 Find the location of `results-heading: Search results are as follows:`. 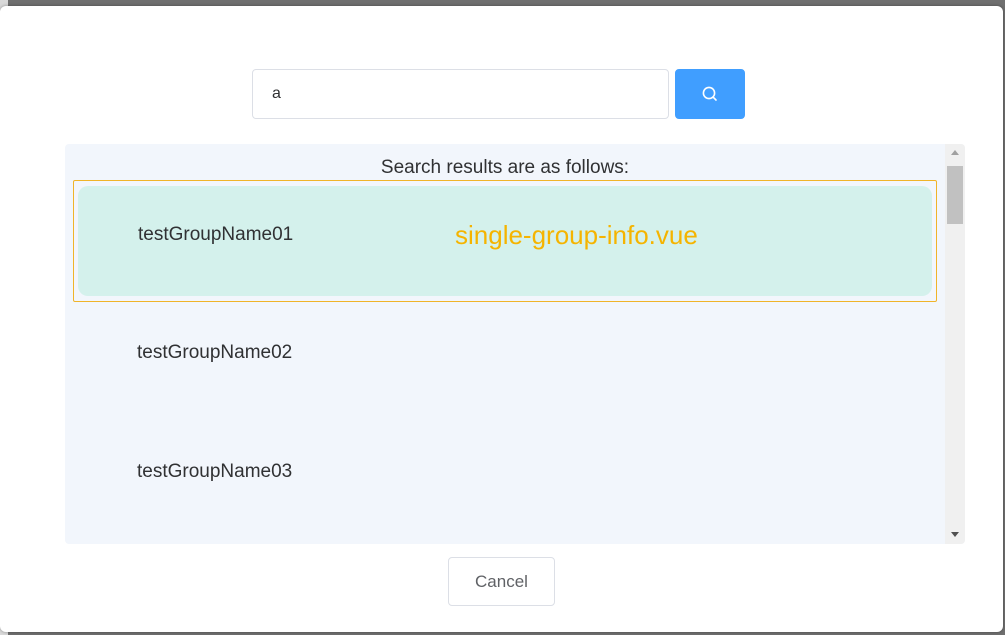

results-heading: Search results are as follows: is located at coordinates (505, 167).